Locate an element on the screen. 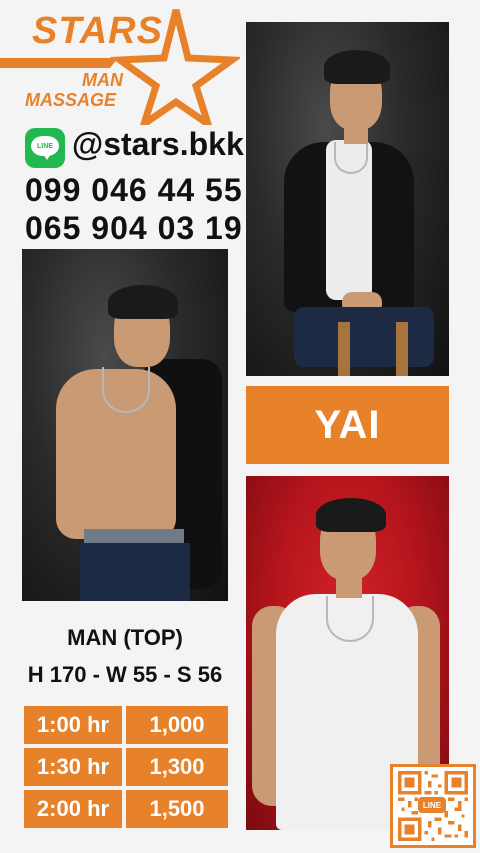  qr-line-label: LINE is located at coordinates (432, 805).